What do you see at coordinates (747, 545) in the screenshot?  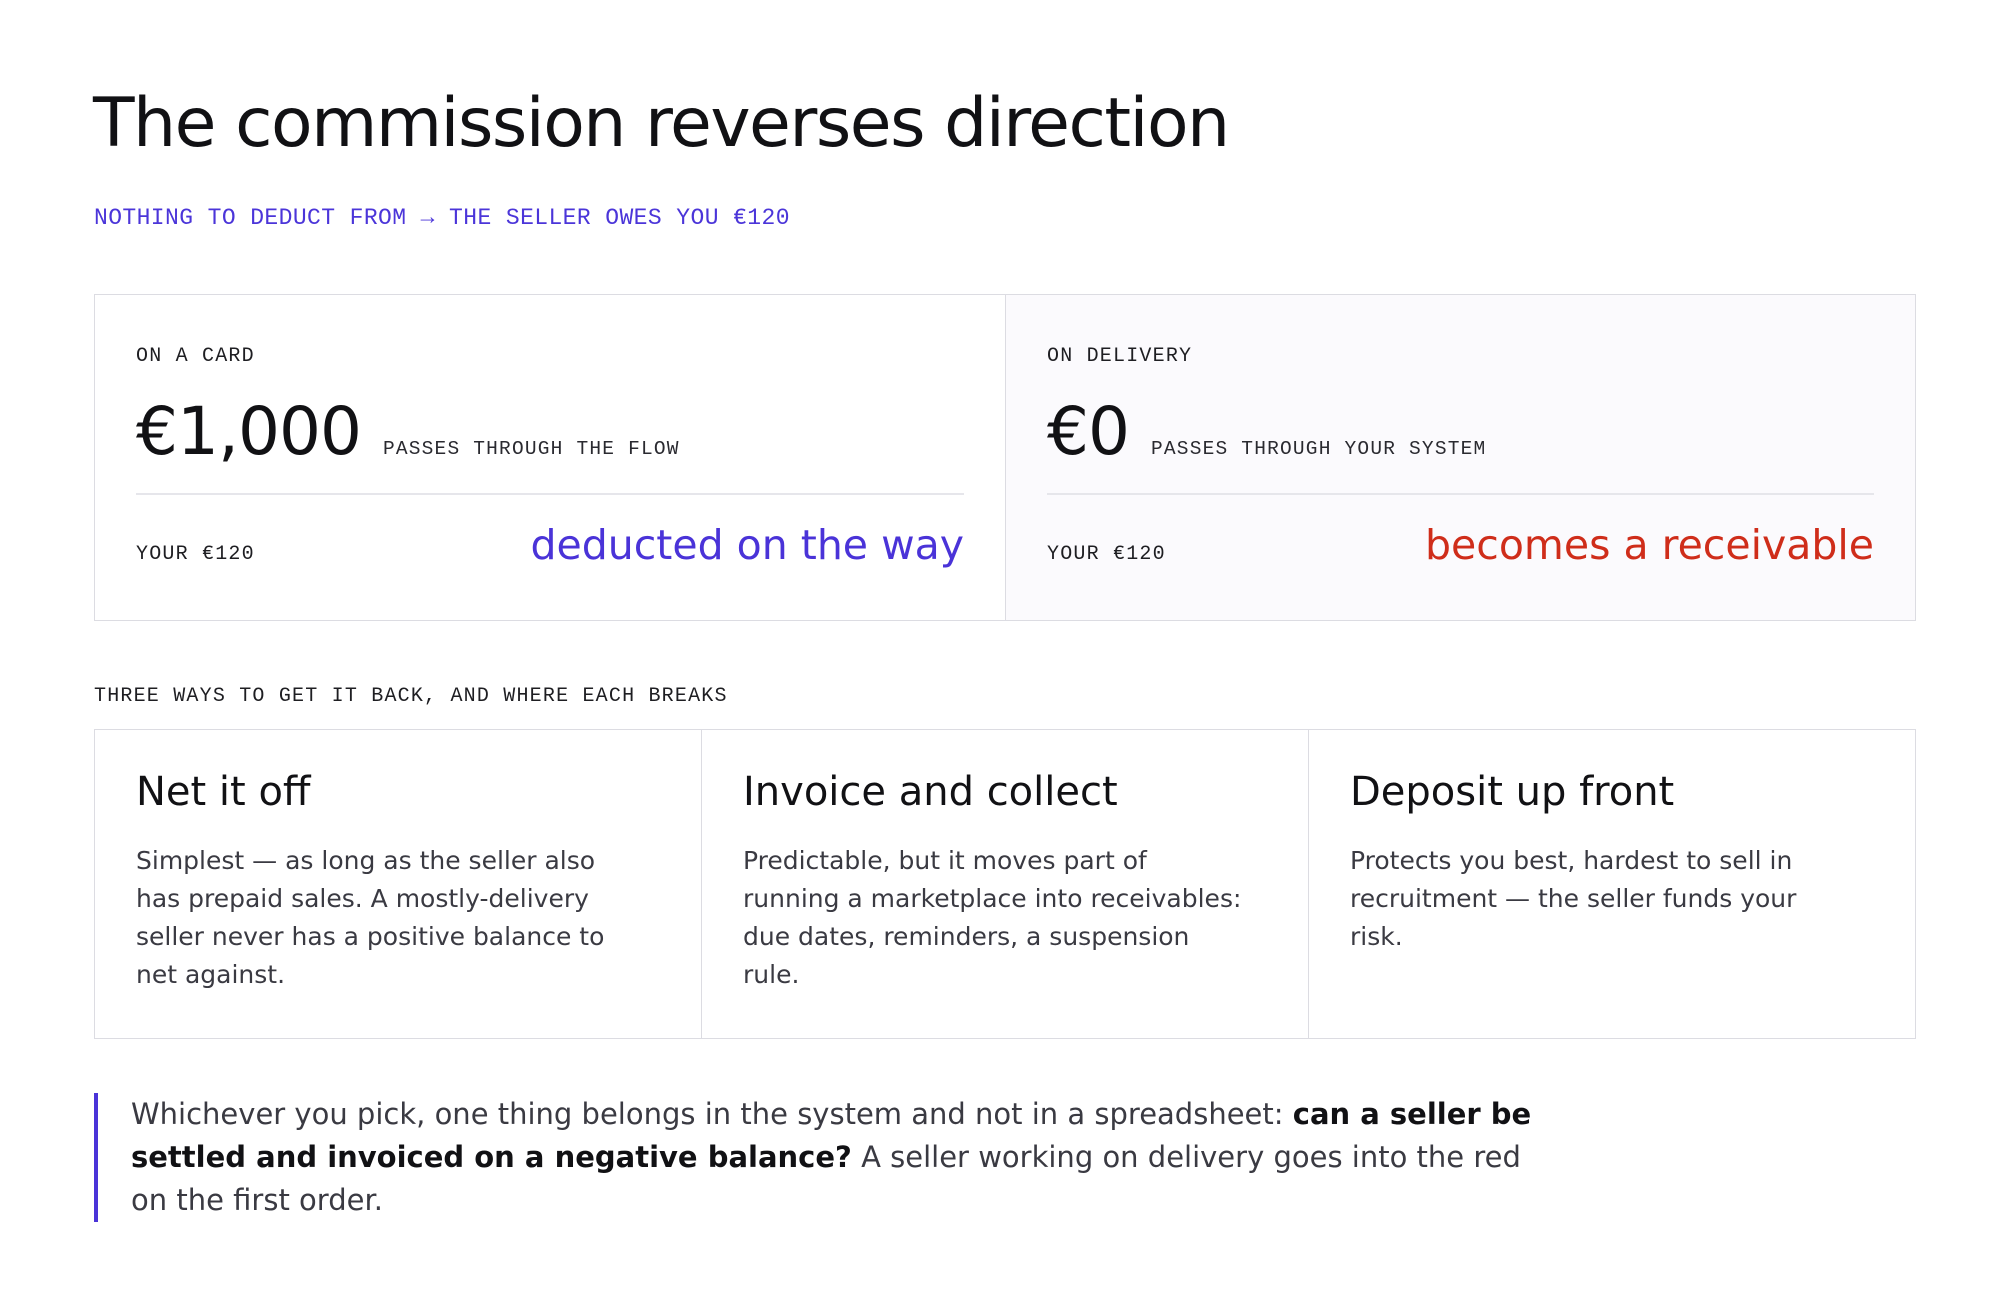 I see `card-outcome: deducted on the way` at bounding box center [747, 545].